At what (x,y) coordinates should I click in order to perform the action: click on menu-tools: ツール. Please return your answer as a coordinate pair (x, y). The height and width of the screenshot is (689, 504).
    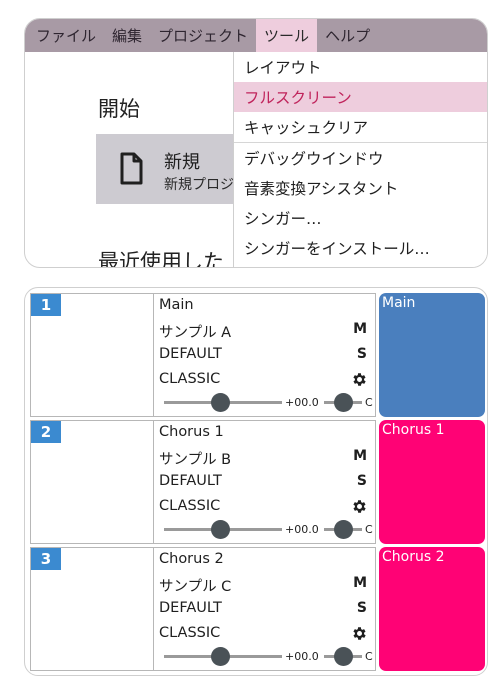
    Looking at the image, I should click on (287, 35).